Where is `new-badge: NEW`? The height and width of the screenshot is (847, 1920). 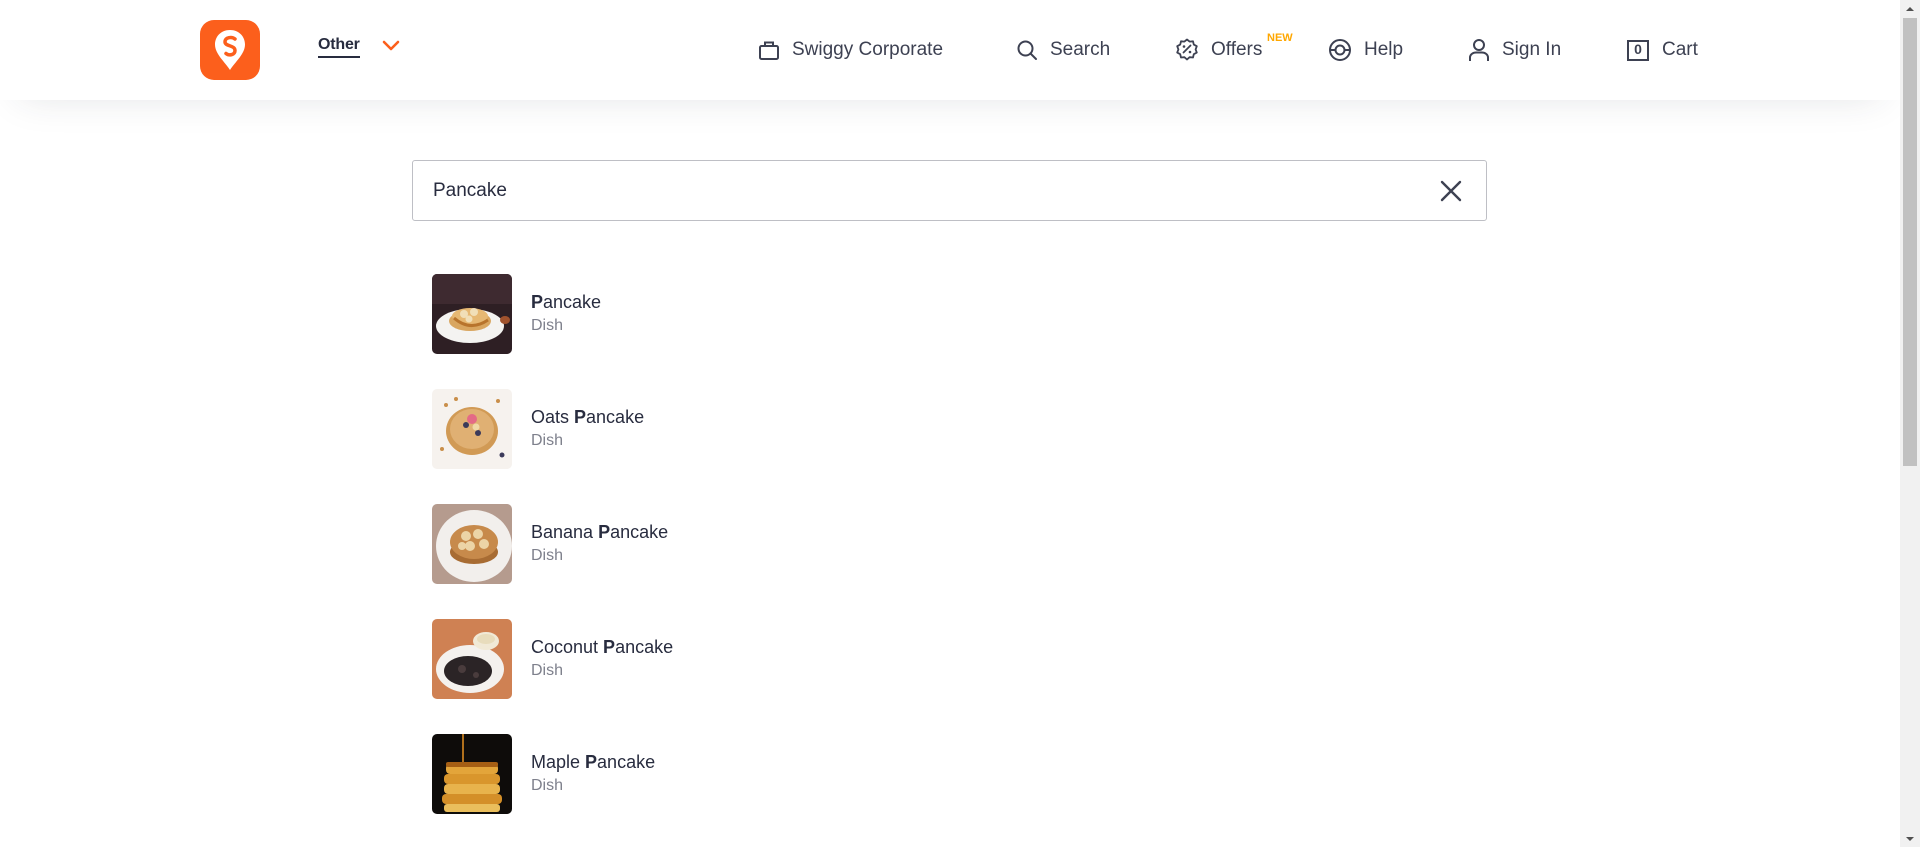 new-badge: NEW is located at coordinates (1280, 38).